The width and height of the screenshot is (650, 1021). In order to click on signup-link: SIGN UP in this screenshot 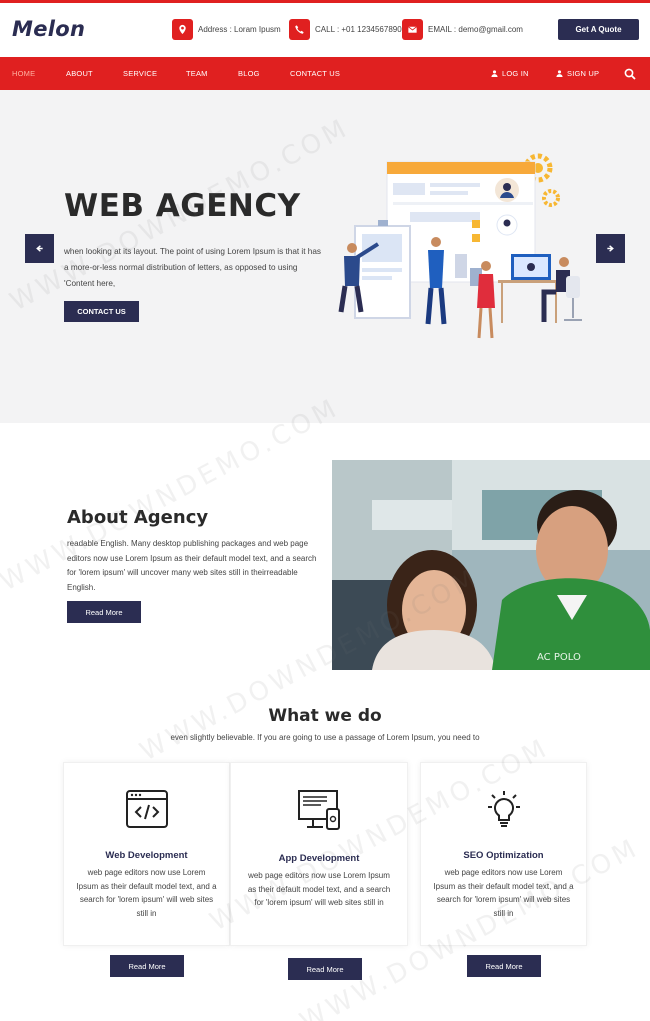, I will do `click(577, 73)`.